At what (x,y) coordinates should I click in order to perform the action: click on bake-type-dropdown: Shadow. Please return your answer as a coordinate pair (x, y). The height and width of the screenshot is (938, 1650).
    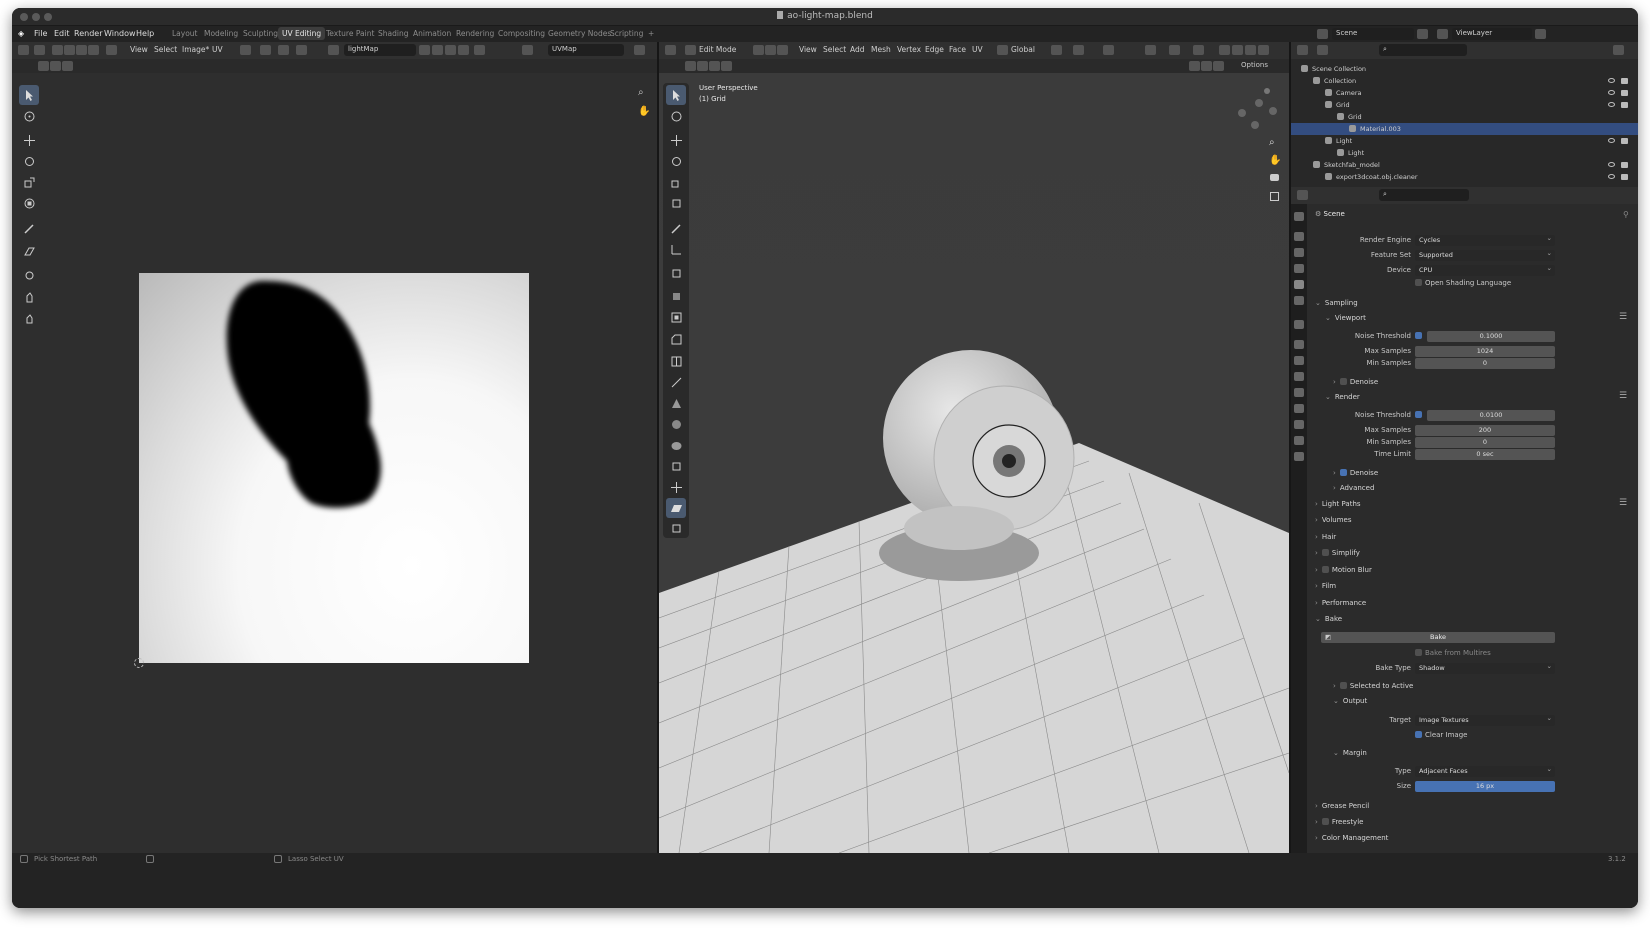
    Looking at the image, I should click on (1485, 667).